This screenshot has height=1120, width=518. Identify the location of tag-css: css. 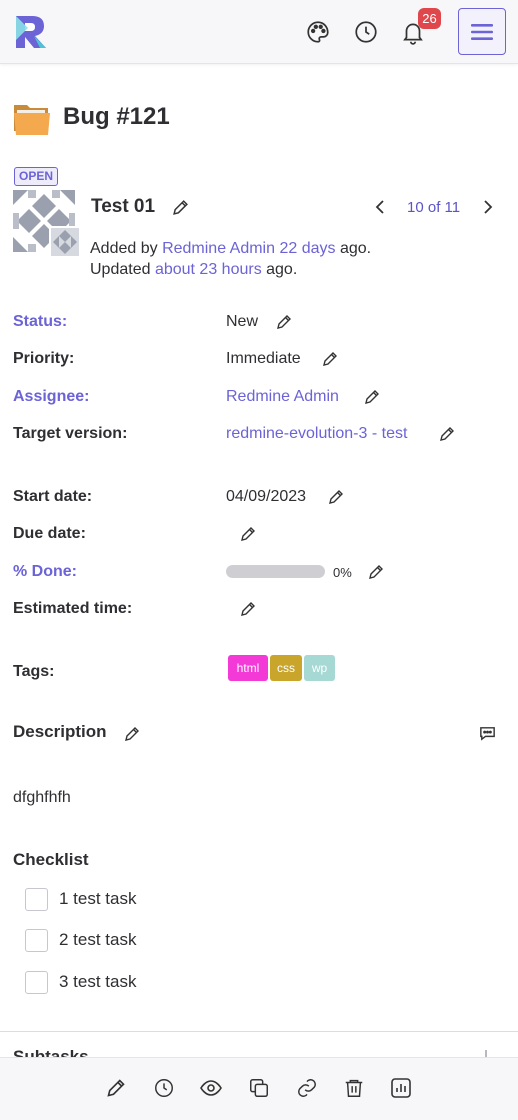
(286, 668).